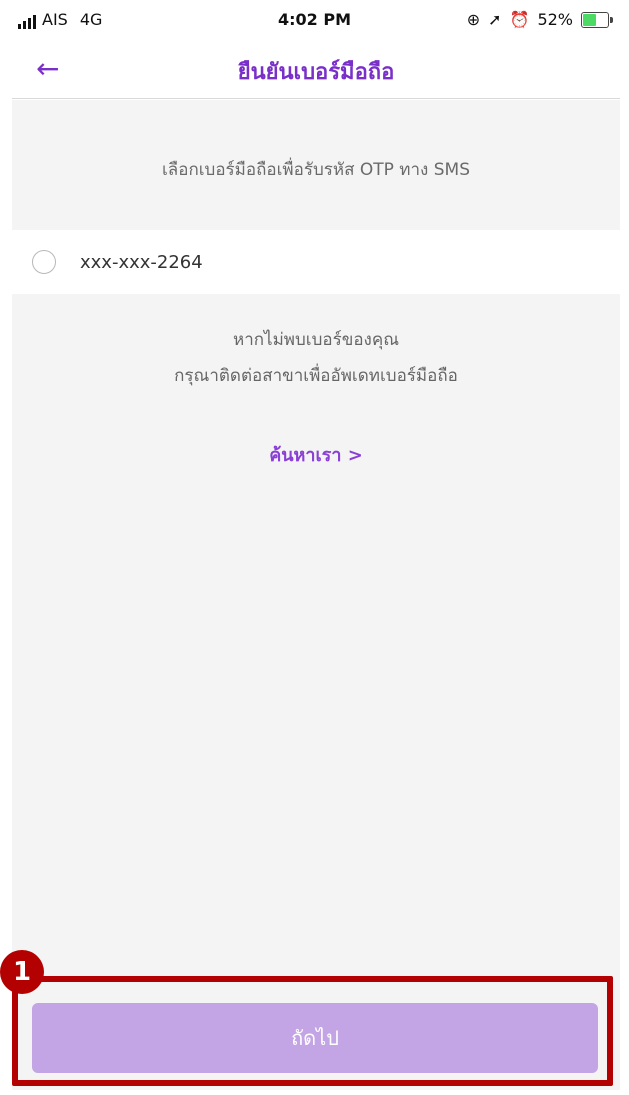  Describe the element at coordinates (473, 19) in the screenshot. I see `location-lock-icon: ⊕` at that location.